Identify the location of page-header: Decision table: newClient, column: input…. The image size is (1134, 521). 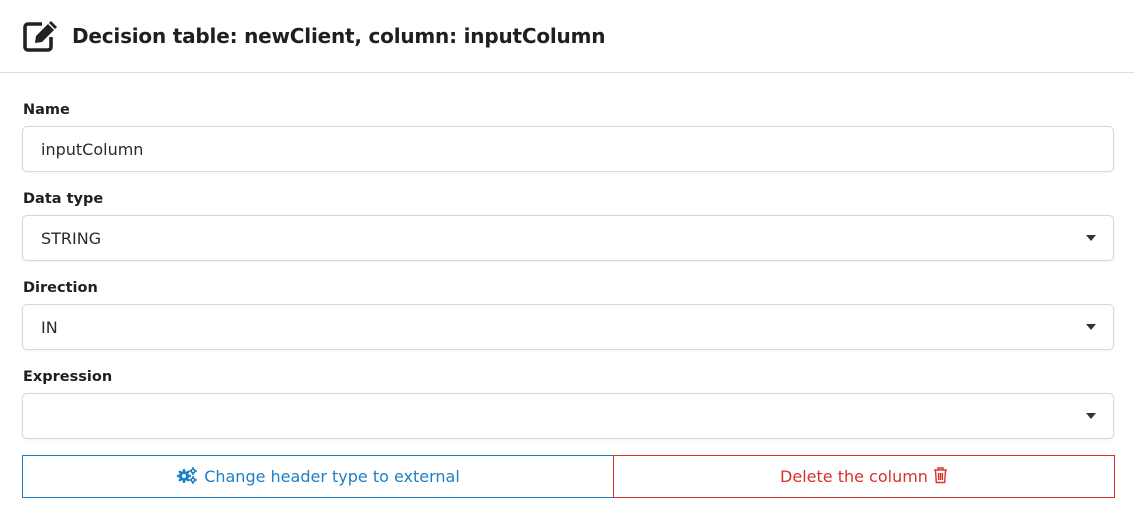
(567, 36).